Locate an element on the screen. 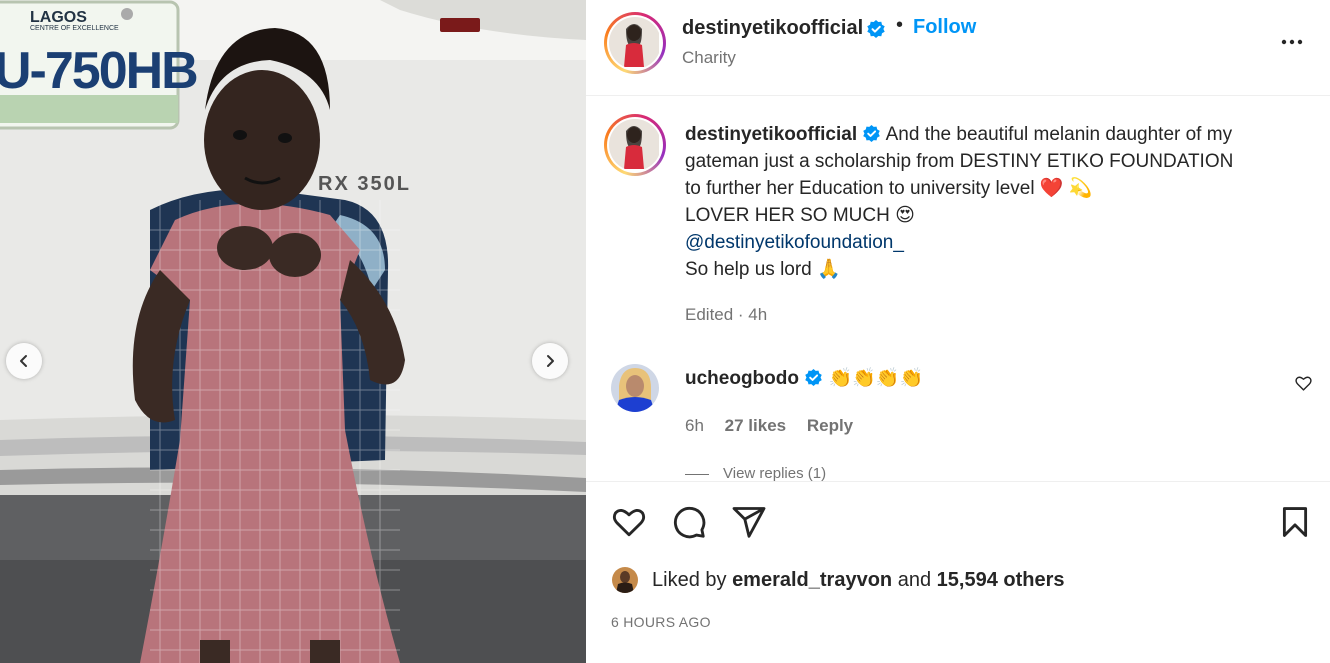 This screenshot has height=663, width=1330. comment-button is located at coordinates (689, 524).